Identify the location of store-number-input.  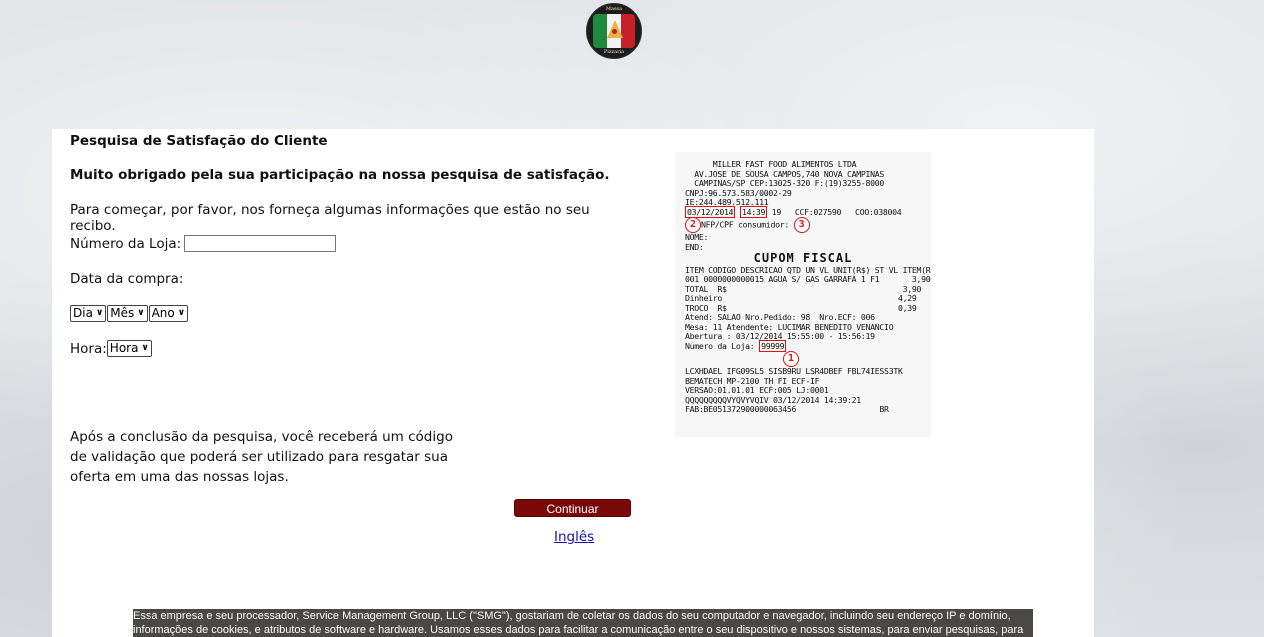
(260, 243).